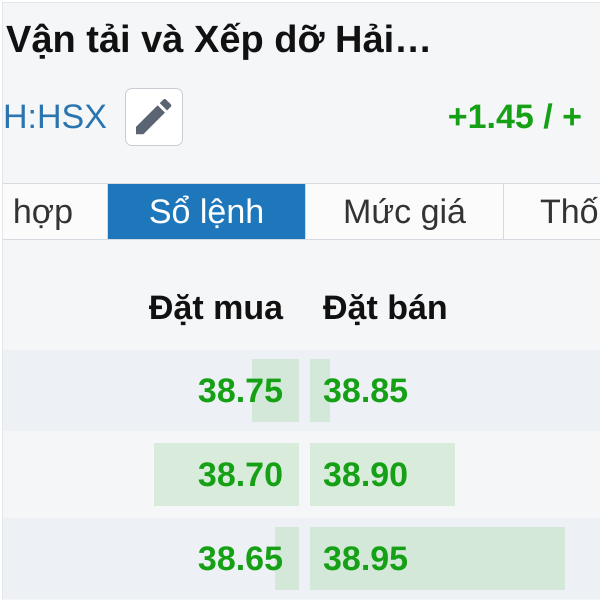 This screenshot has width=600, height=600. Describe the element at coordinates (365, 558) in the screenshot. I see `ask-price: 38.95` at that location.